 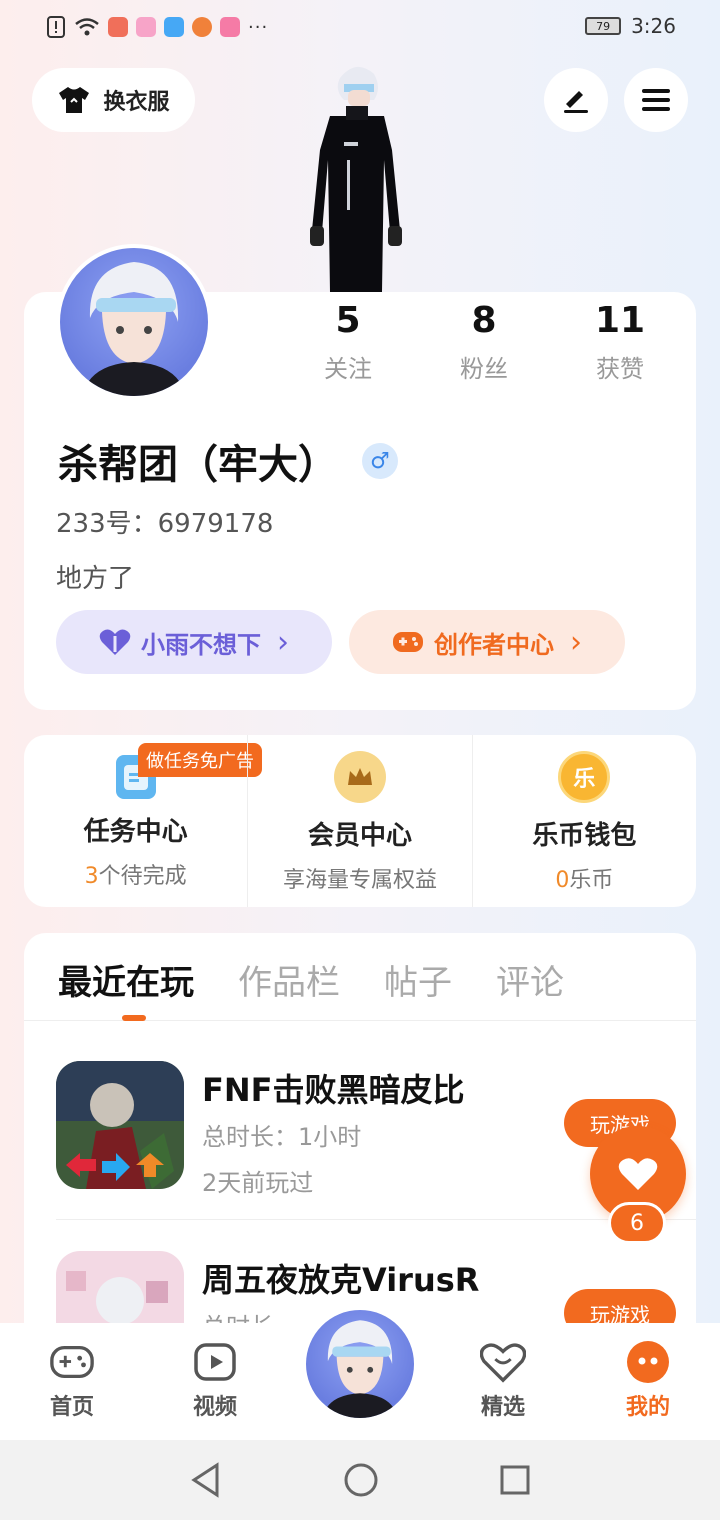 What do you see at coordinates (198, 465) in the screenshot?
I see `username: 杀帮团（牢大）` at bounding box center [198, 465].